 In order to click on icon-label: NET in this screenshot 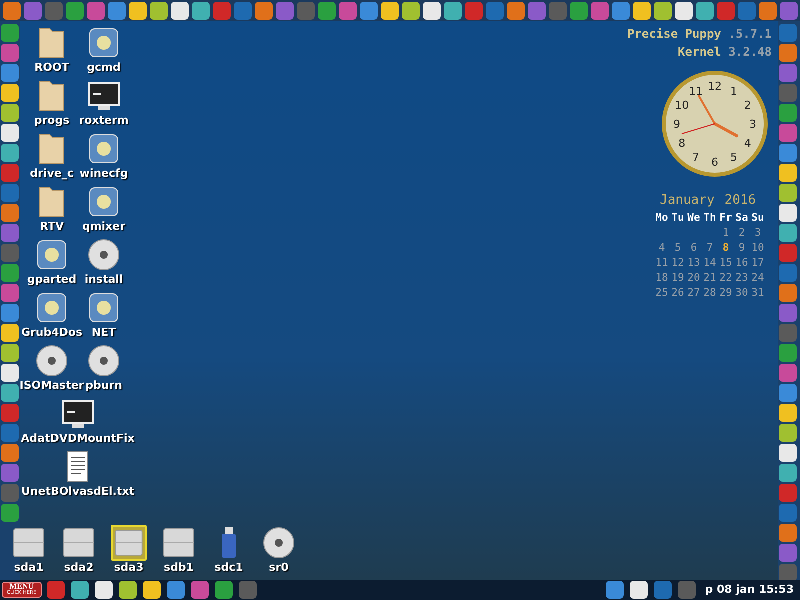, I will do `click(104, 332)`.